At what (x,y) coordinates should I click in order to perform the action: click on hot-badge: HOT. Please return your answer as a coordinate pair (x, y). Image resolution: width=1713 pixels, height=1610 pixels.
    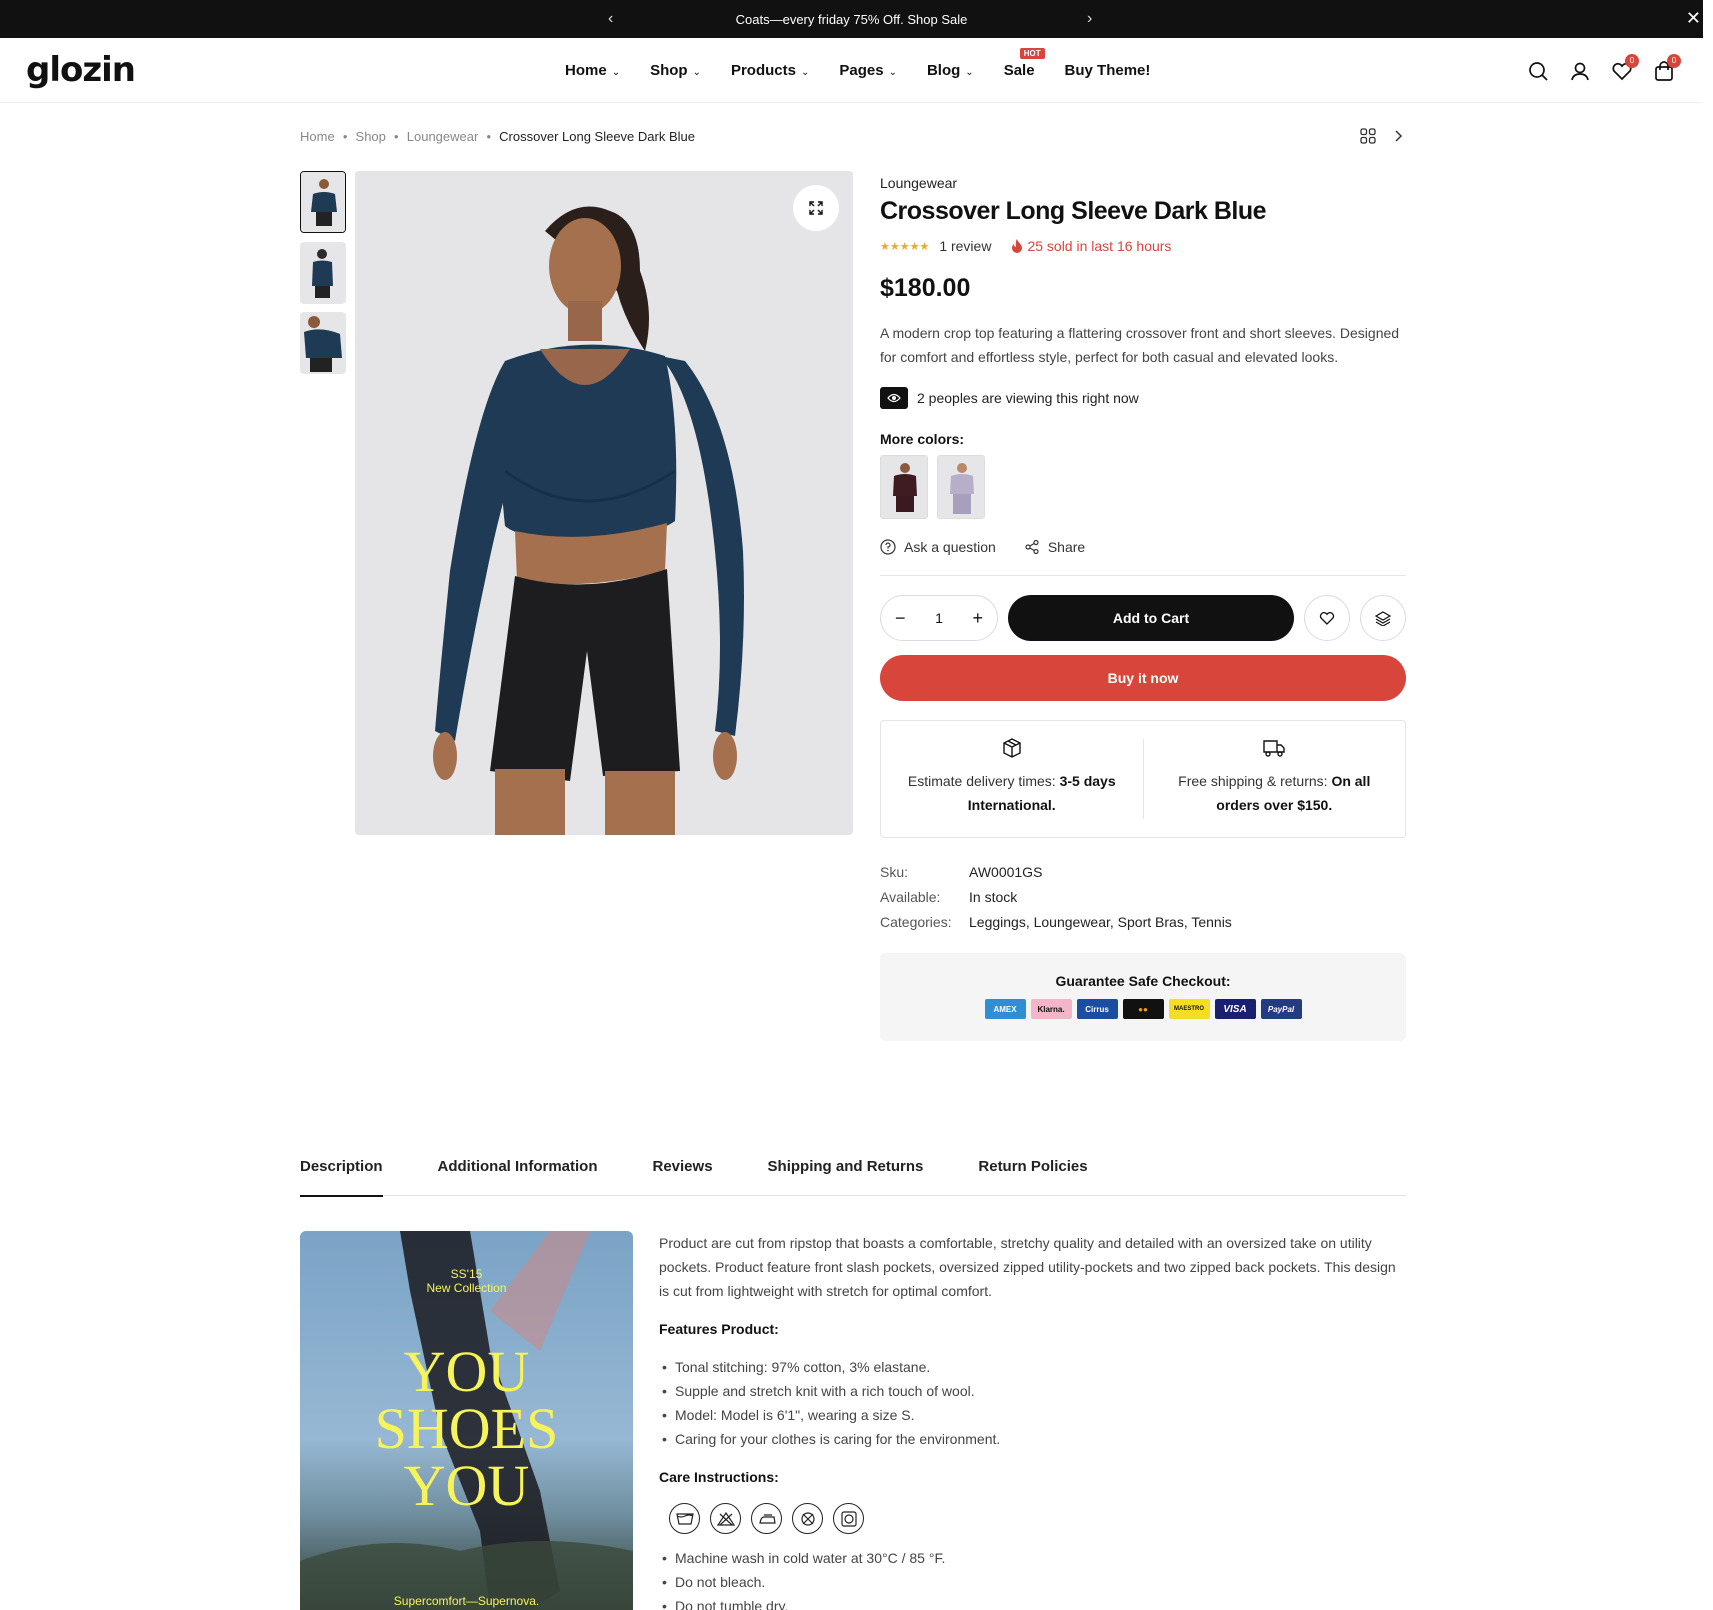
    Looking at the image, I should click on (1032, 53).